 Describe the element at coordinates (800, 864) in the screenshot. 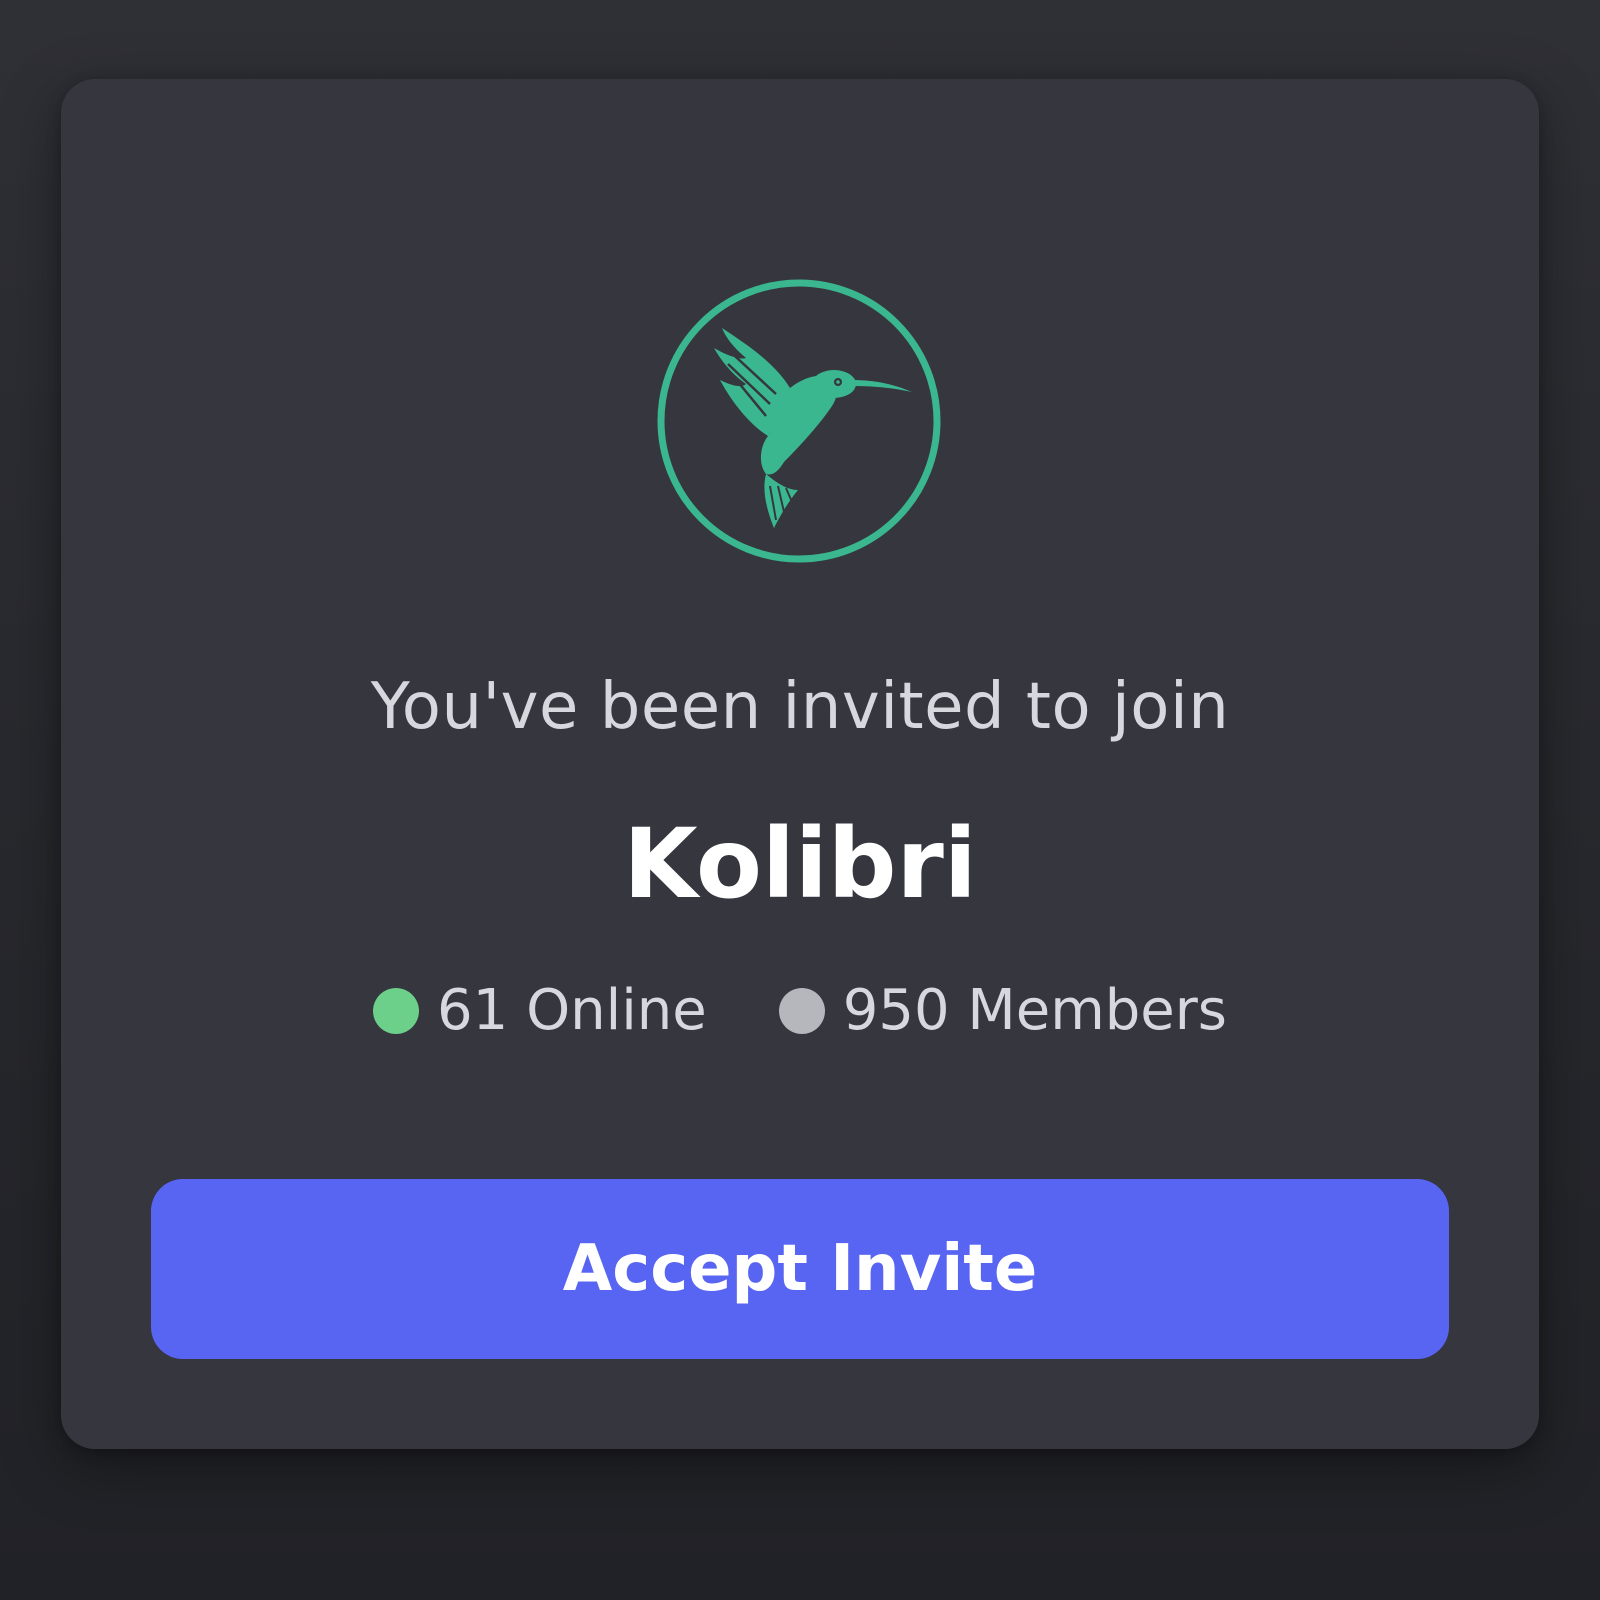

I see `server-name: Kolibri` at that location.